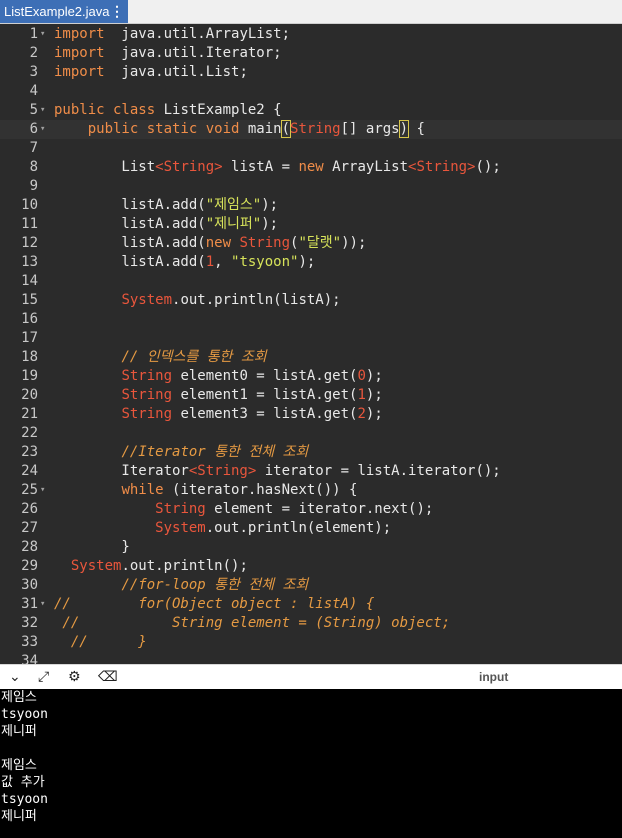  Describe the element at coordinates (311, 53) in the screenshot. I see `code-line: 2 import java.util.Iterator;` at that location.